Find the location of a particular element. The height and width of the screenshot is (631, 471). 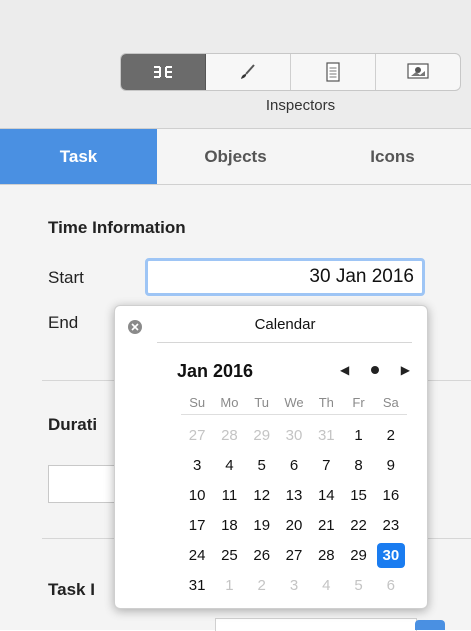

weekday-header: Su Mo Tu We Th Fr Sa is located at coordinates (294, 402).